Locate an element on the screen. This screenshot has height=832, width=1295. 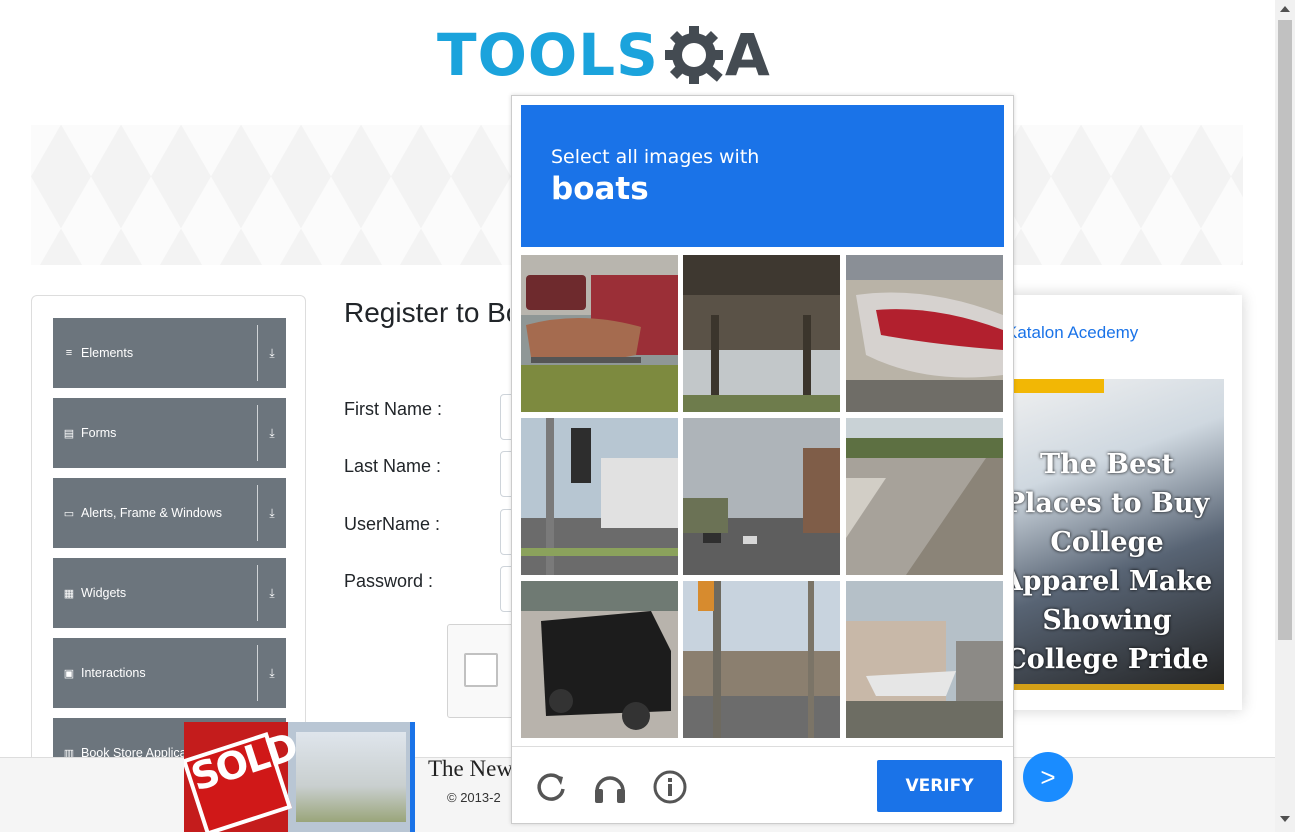
page-scrollbar is located at coordinates (1285, 416).